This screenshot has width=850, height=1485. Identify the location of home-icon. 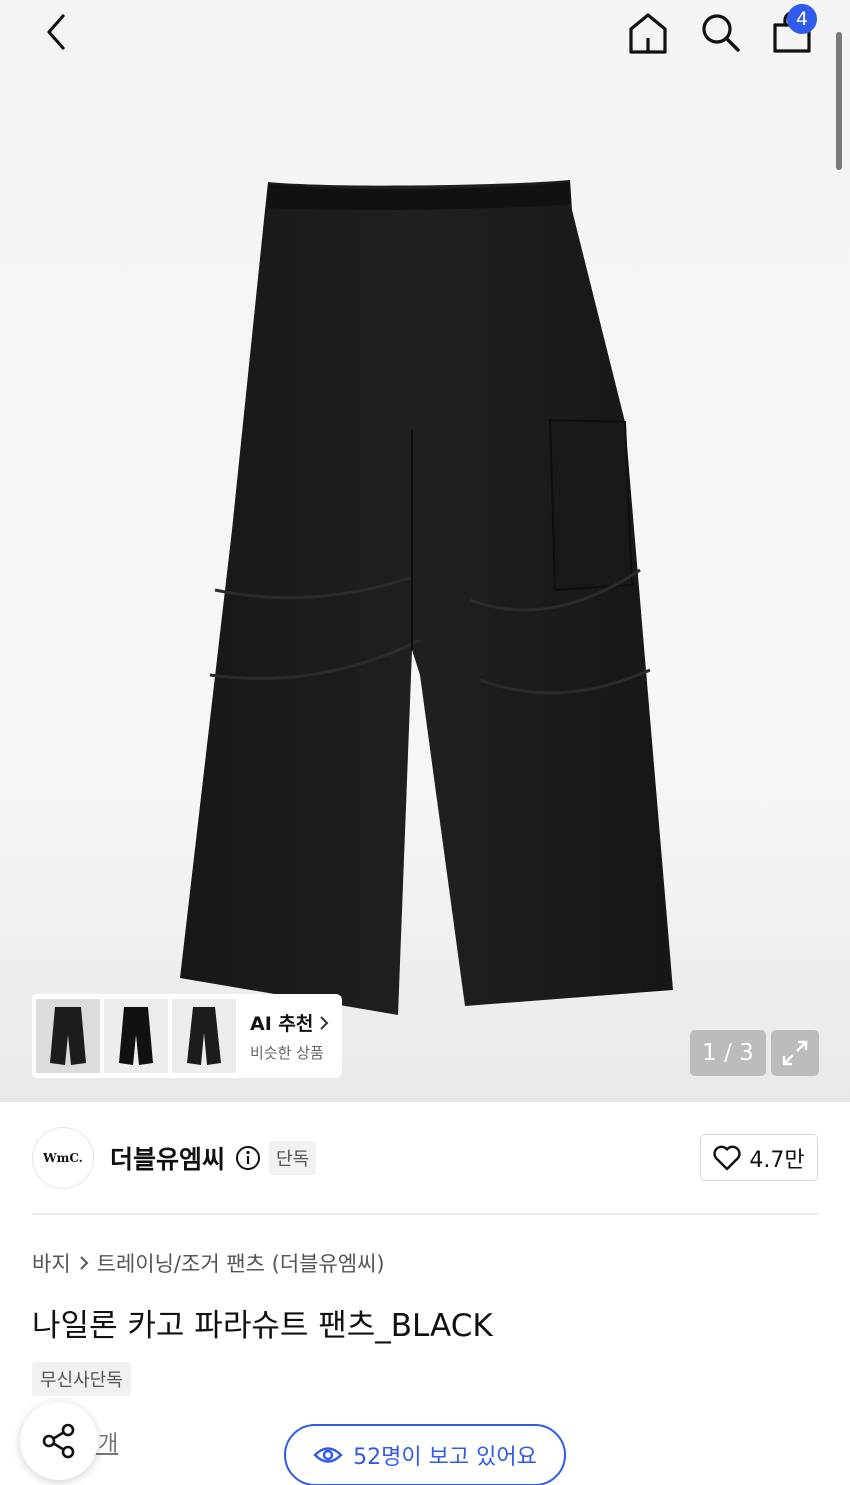
(648, 33).